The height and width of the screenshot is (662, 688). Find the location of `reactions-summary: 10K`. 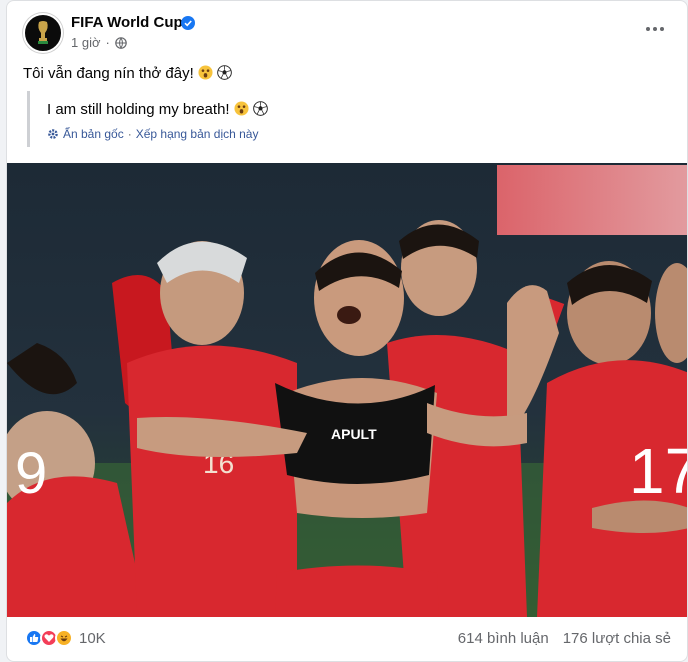

reactions-summary: 10K is located at coordinates (65, 638).